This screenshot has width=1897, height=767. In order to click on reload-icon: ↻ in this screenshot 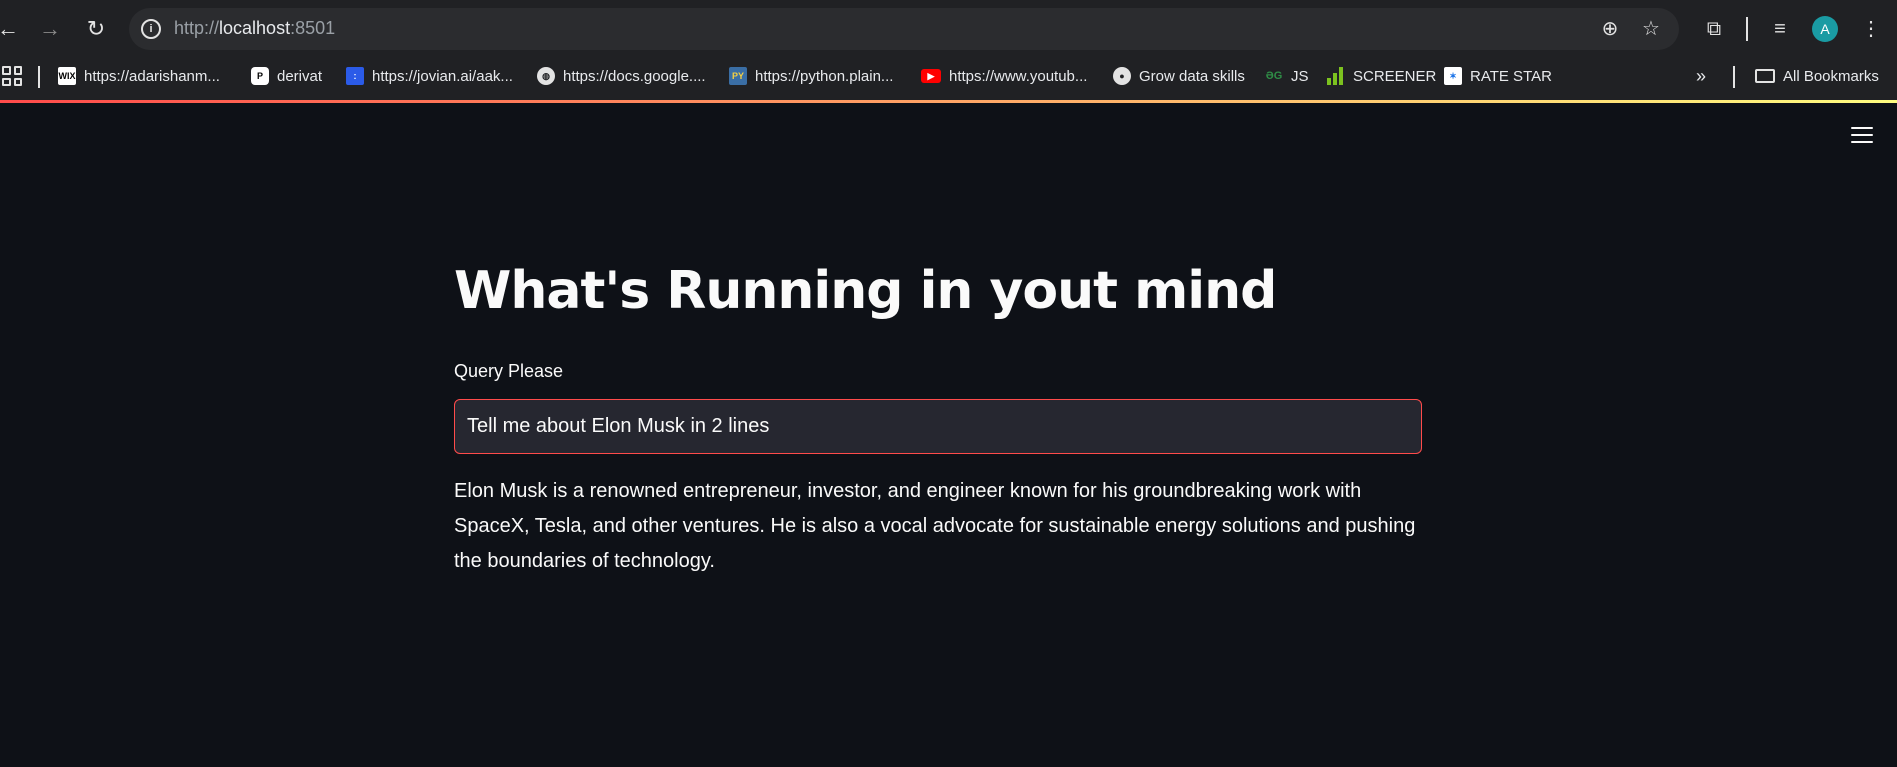, I will do `click(96, 29)`.